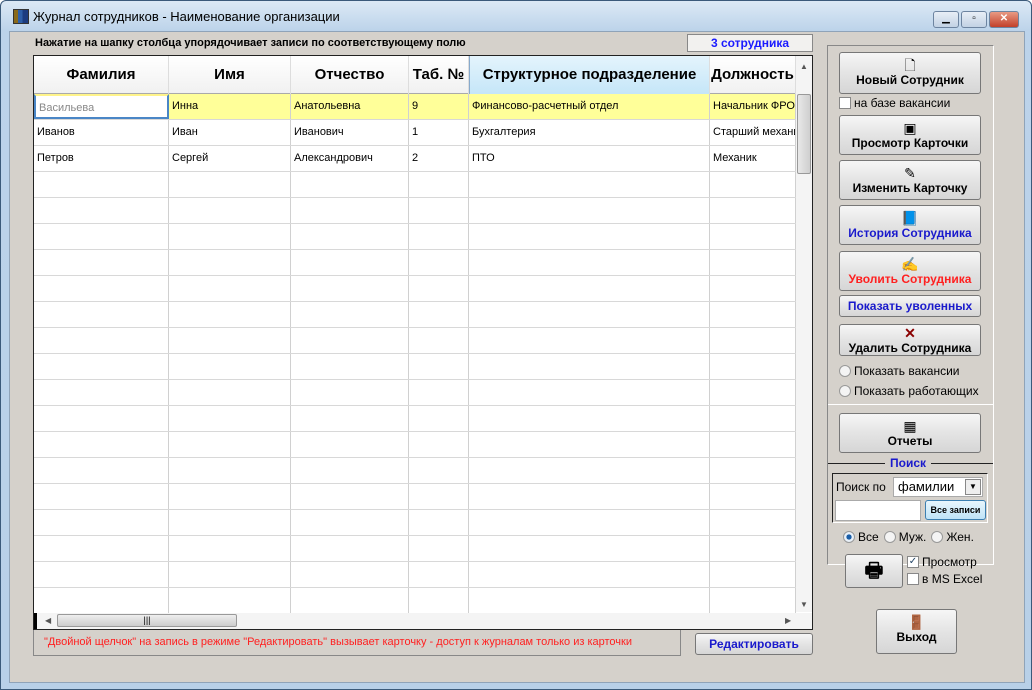 The width and height of the screenshot is (1032, 690). I want to click on table-cell: ПТО, so click(589, 158).